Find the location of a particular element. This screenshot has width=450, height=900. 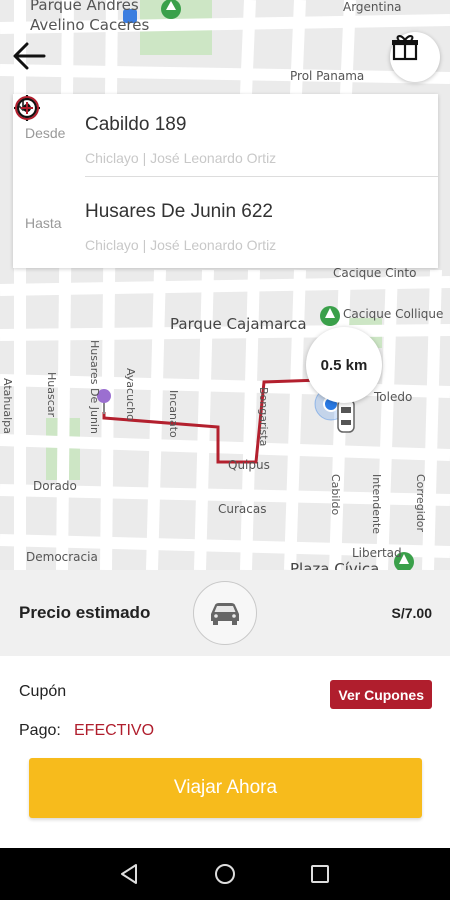

plus-circle-icon is located at coordinates (27, 108).